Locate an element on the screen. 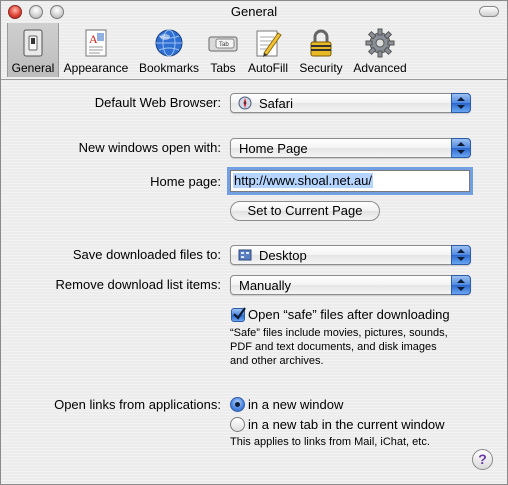 Image resolution: width=508 pixels, height=485 pixels. tab-bookmarks: Bookmarks is located at coordinates (169, 50).